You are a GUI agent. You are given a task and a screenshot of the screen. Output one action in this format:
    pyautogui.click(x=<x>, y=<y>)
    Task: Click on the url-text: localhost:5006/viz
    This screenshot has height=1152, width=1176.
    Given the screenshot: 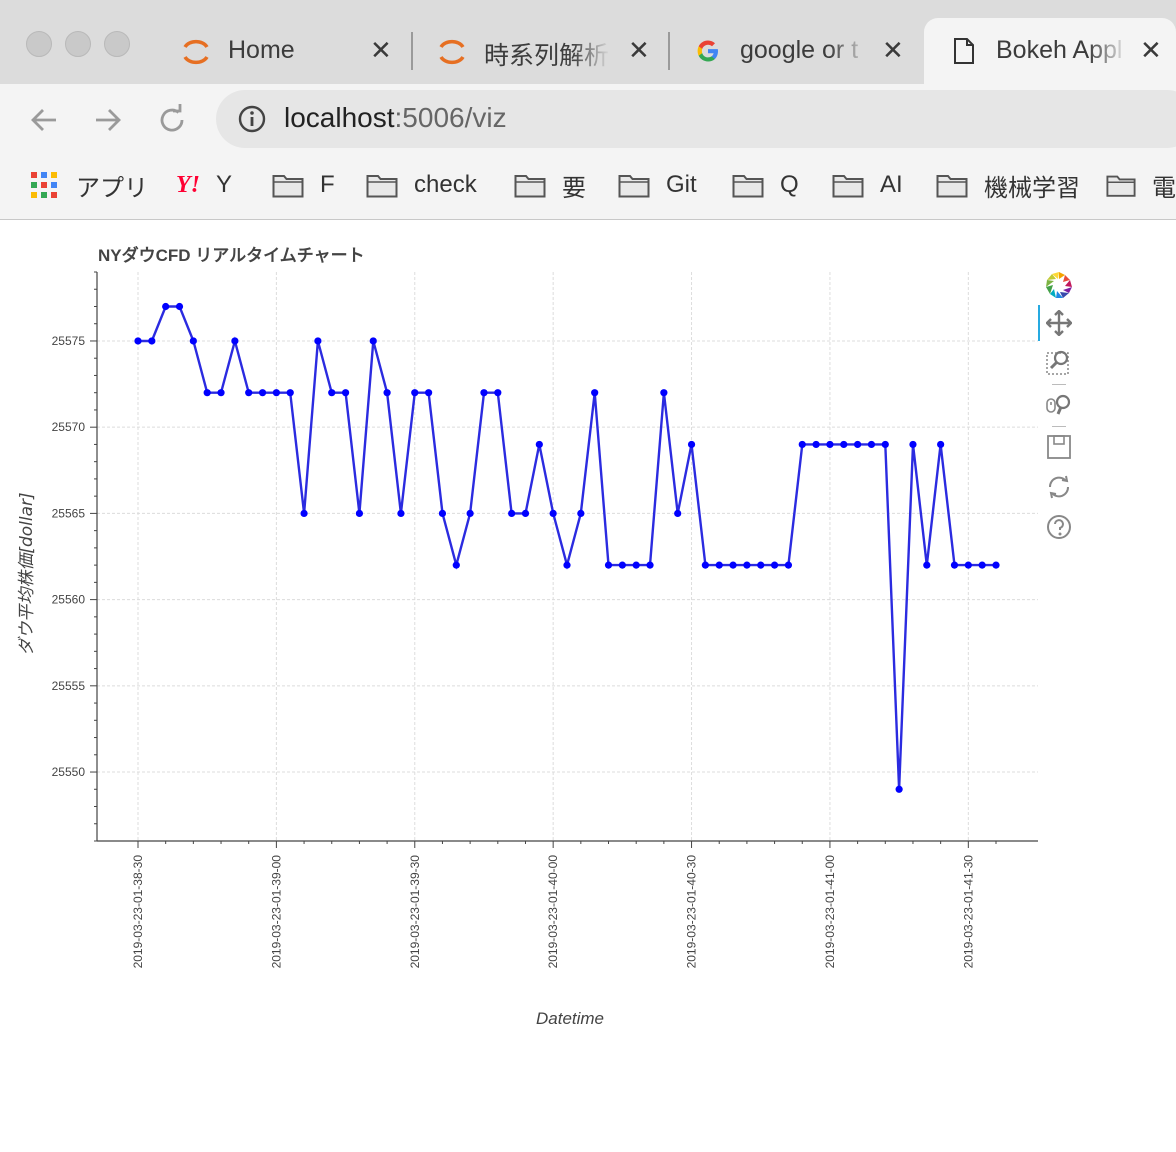 What is the action you would take?
    pyautogui.click(x=395, y=118)
    